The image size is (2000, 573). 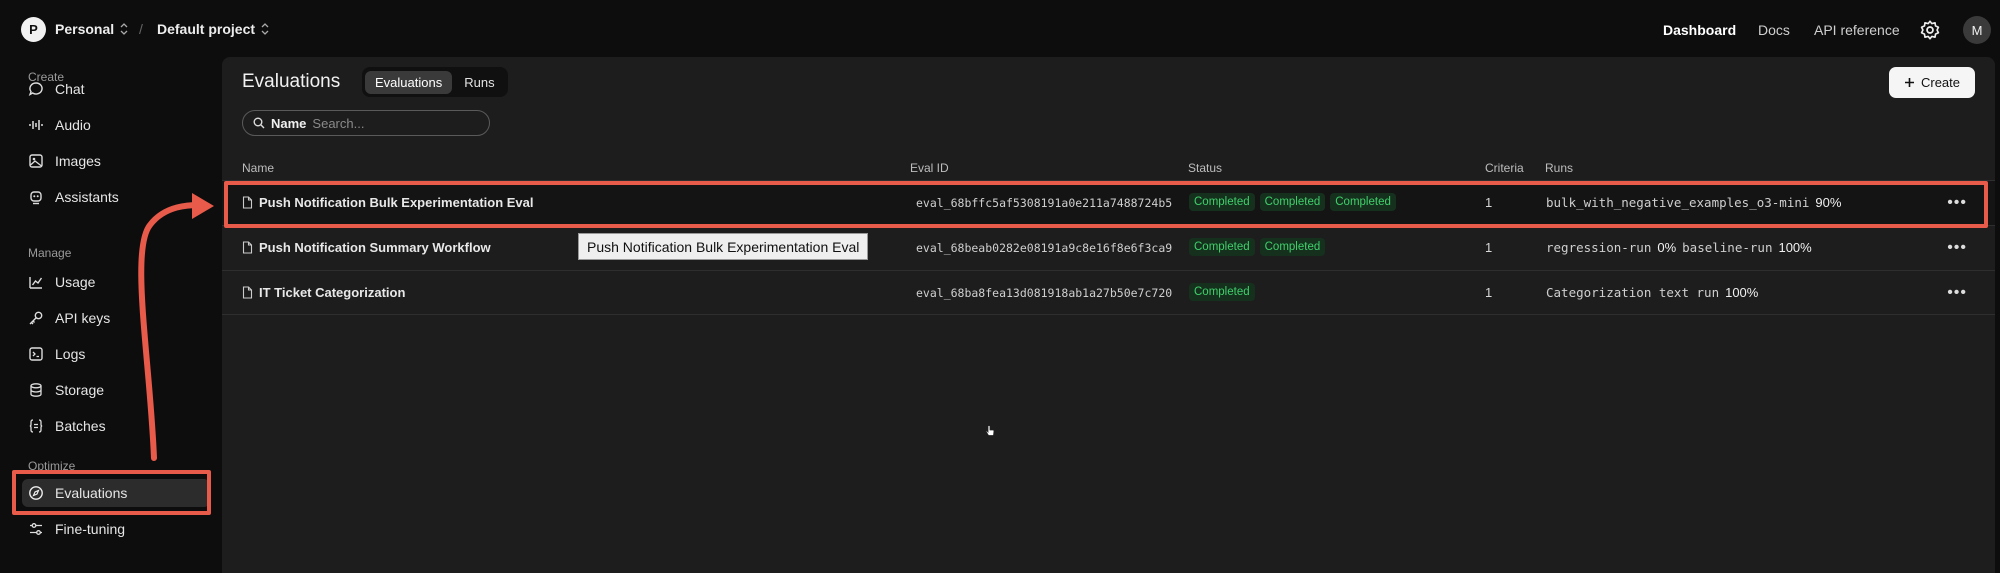 I want to click on sidebar-item-batches: Batches, so click(x=120, y=426).